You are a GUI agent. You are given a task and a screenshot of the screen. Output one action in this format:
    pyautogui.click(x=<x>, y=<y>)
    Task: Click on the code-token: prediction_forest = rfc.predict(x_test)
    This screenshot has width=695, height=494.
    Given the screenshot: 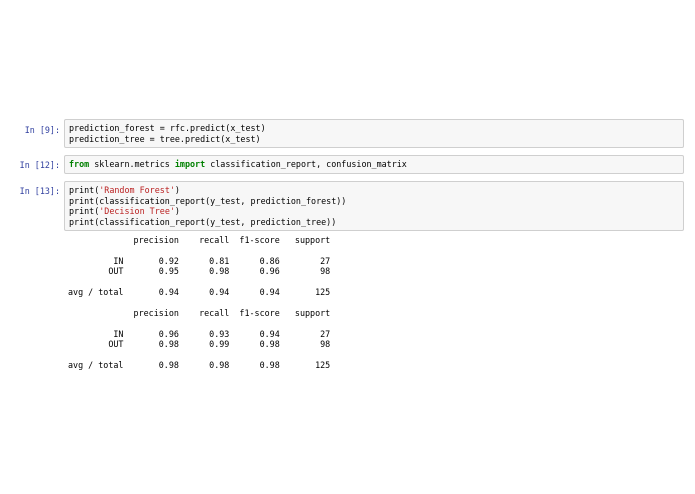 What is the action you would take?
    pyautogui.click(x=167, y=128)
    